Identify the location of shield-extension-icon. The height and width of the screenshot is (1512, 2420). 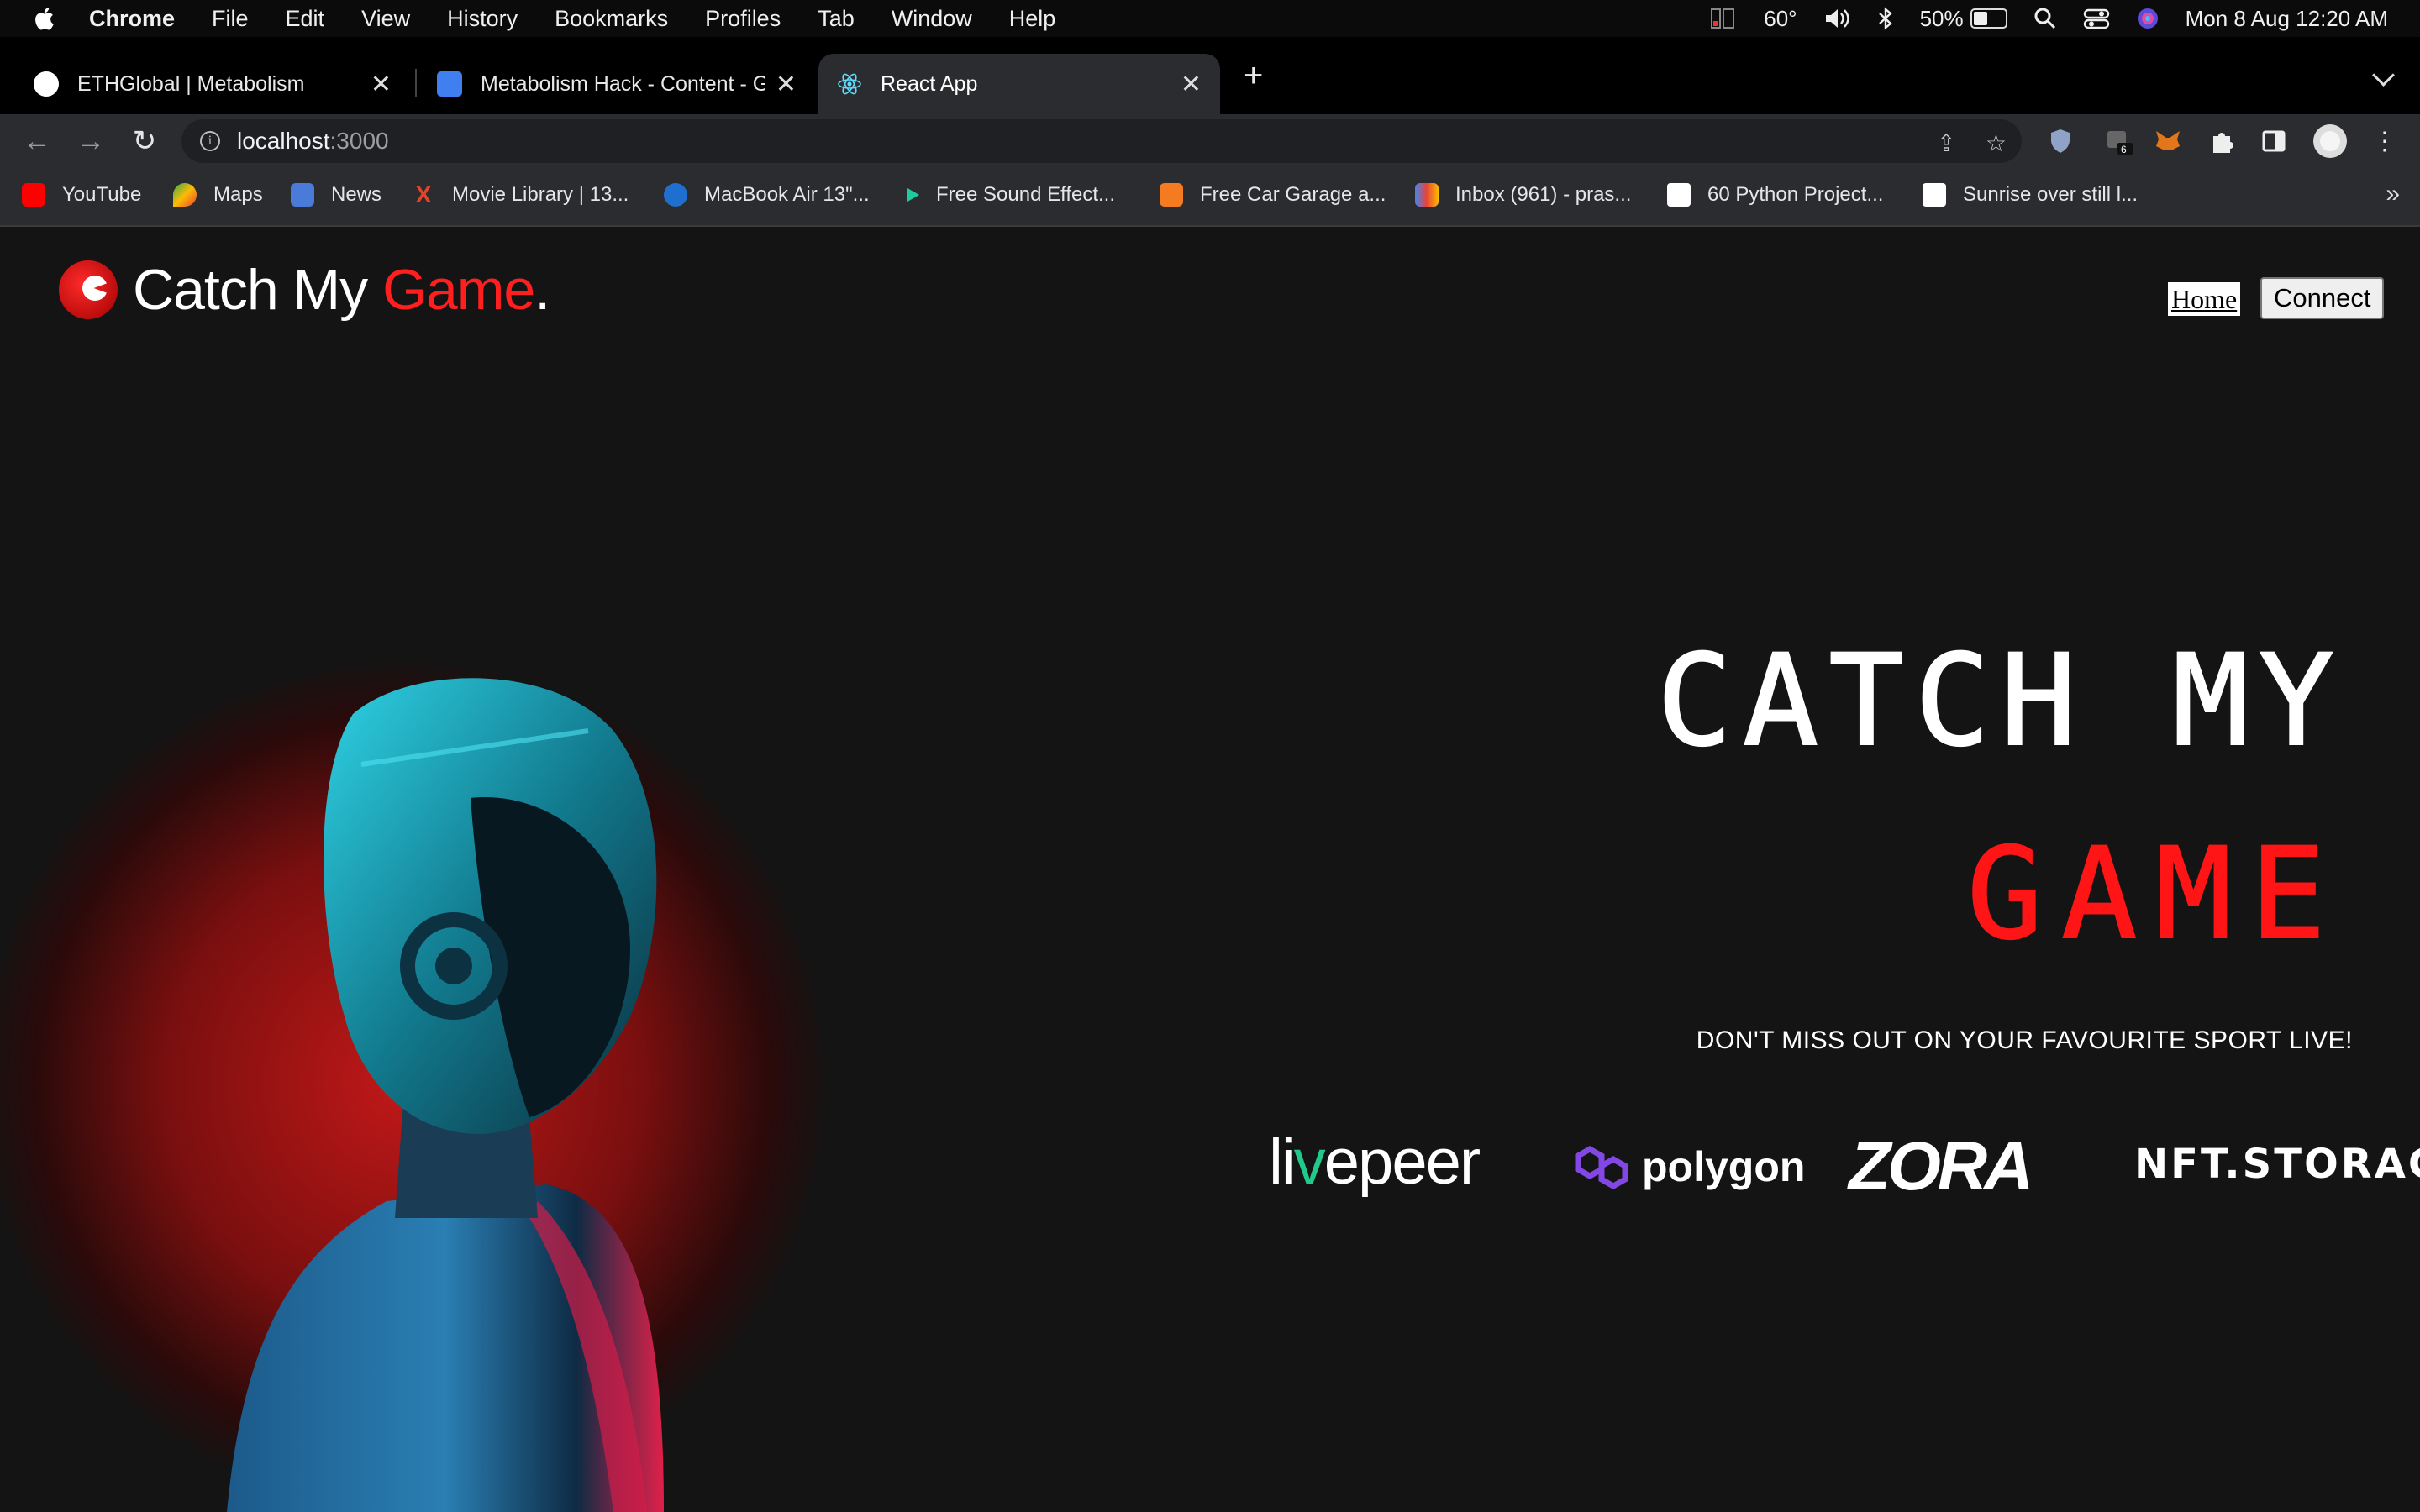
(2060, 141).